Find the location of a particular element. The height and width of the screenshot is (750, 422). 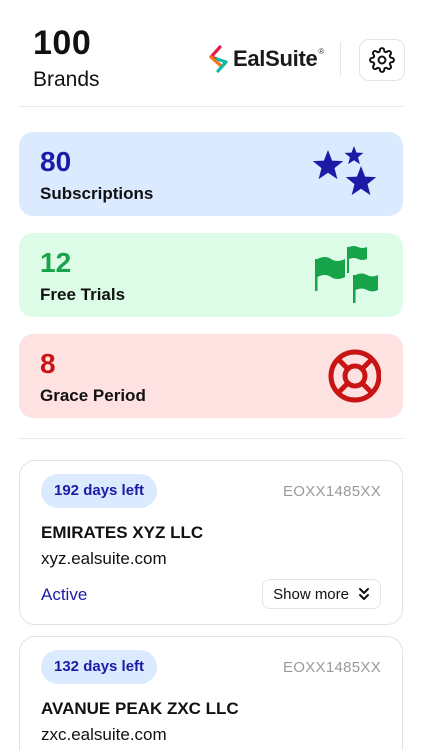

show-more-label: Show more is located at coordinates (311, 594).